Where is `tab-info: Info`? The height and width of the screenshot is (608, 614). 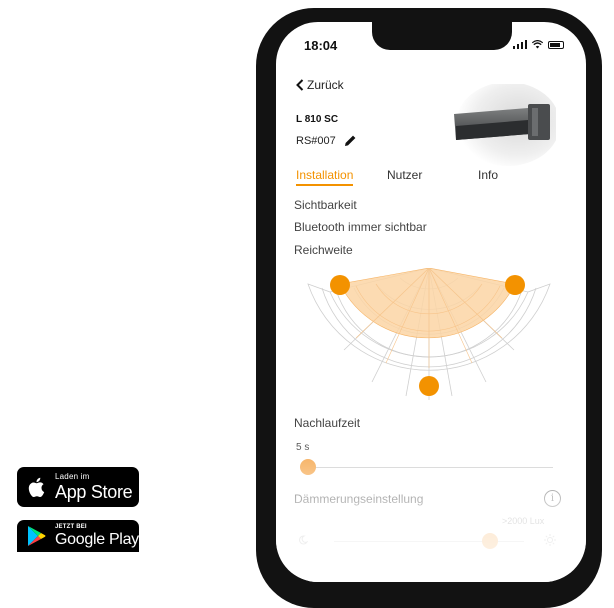 tab-info: Info is located at coordinates (488, 175).